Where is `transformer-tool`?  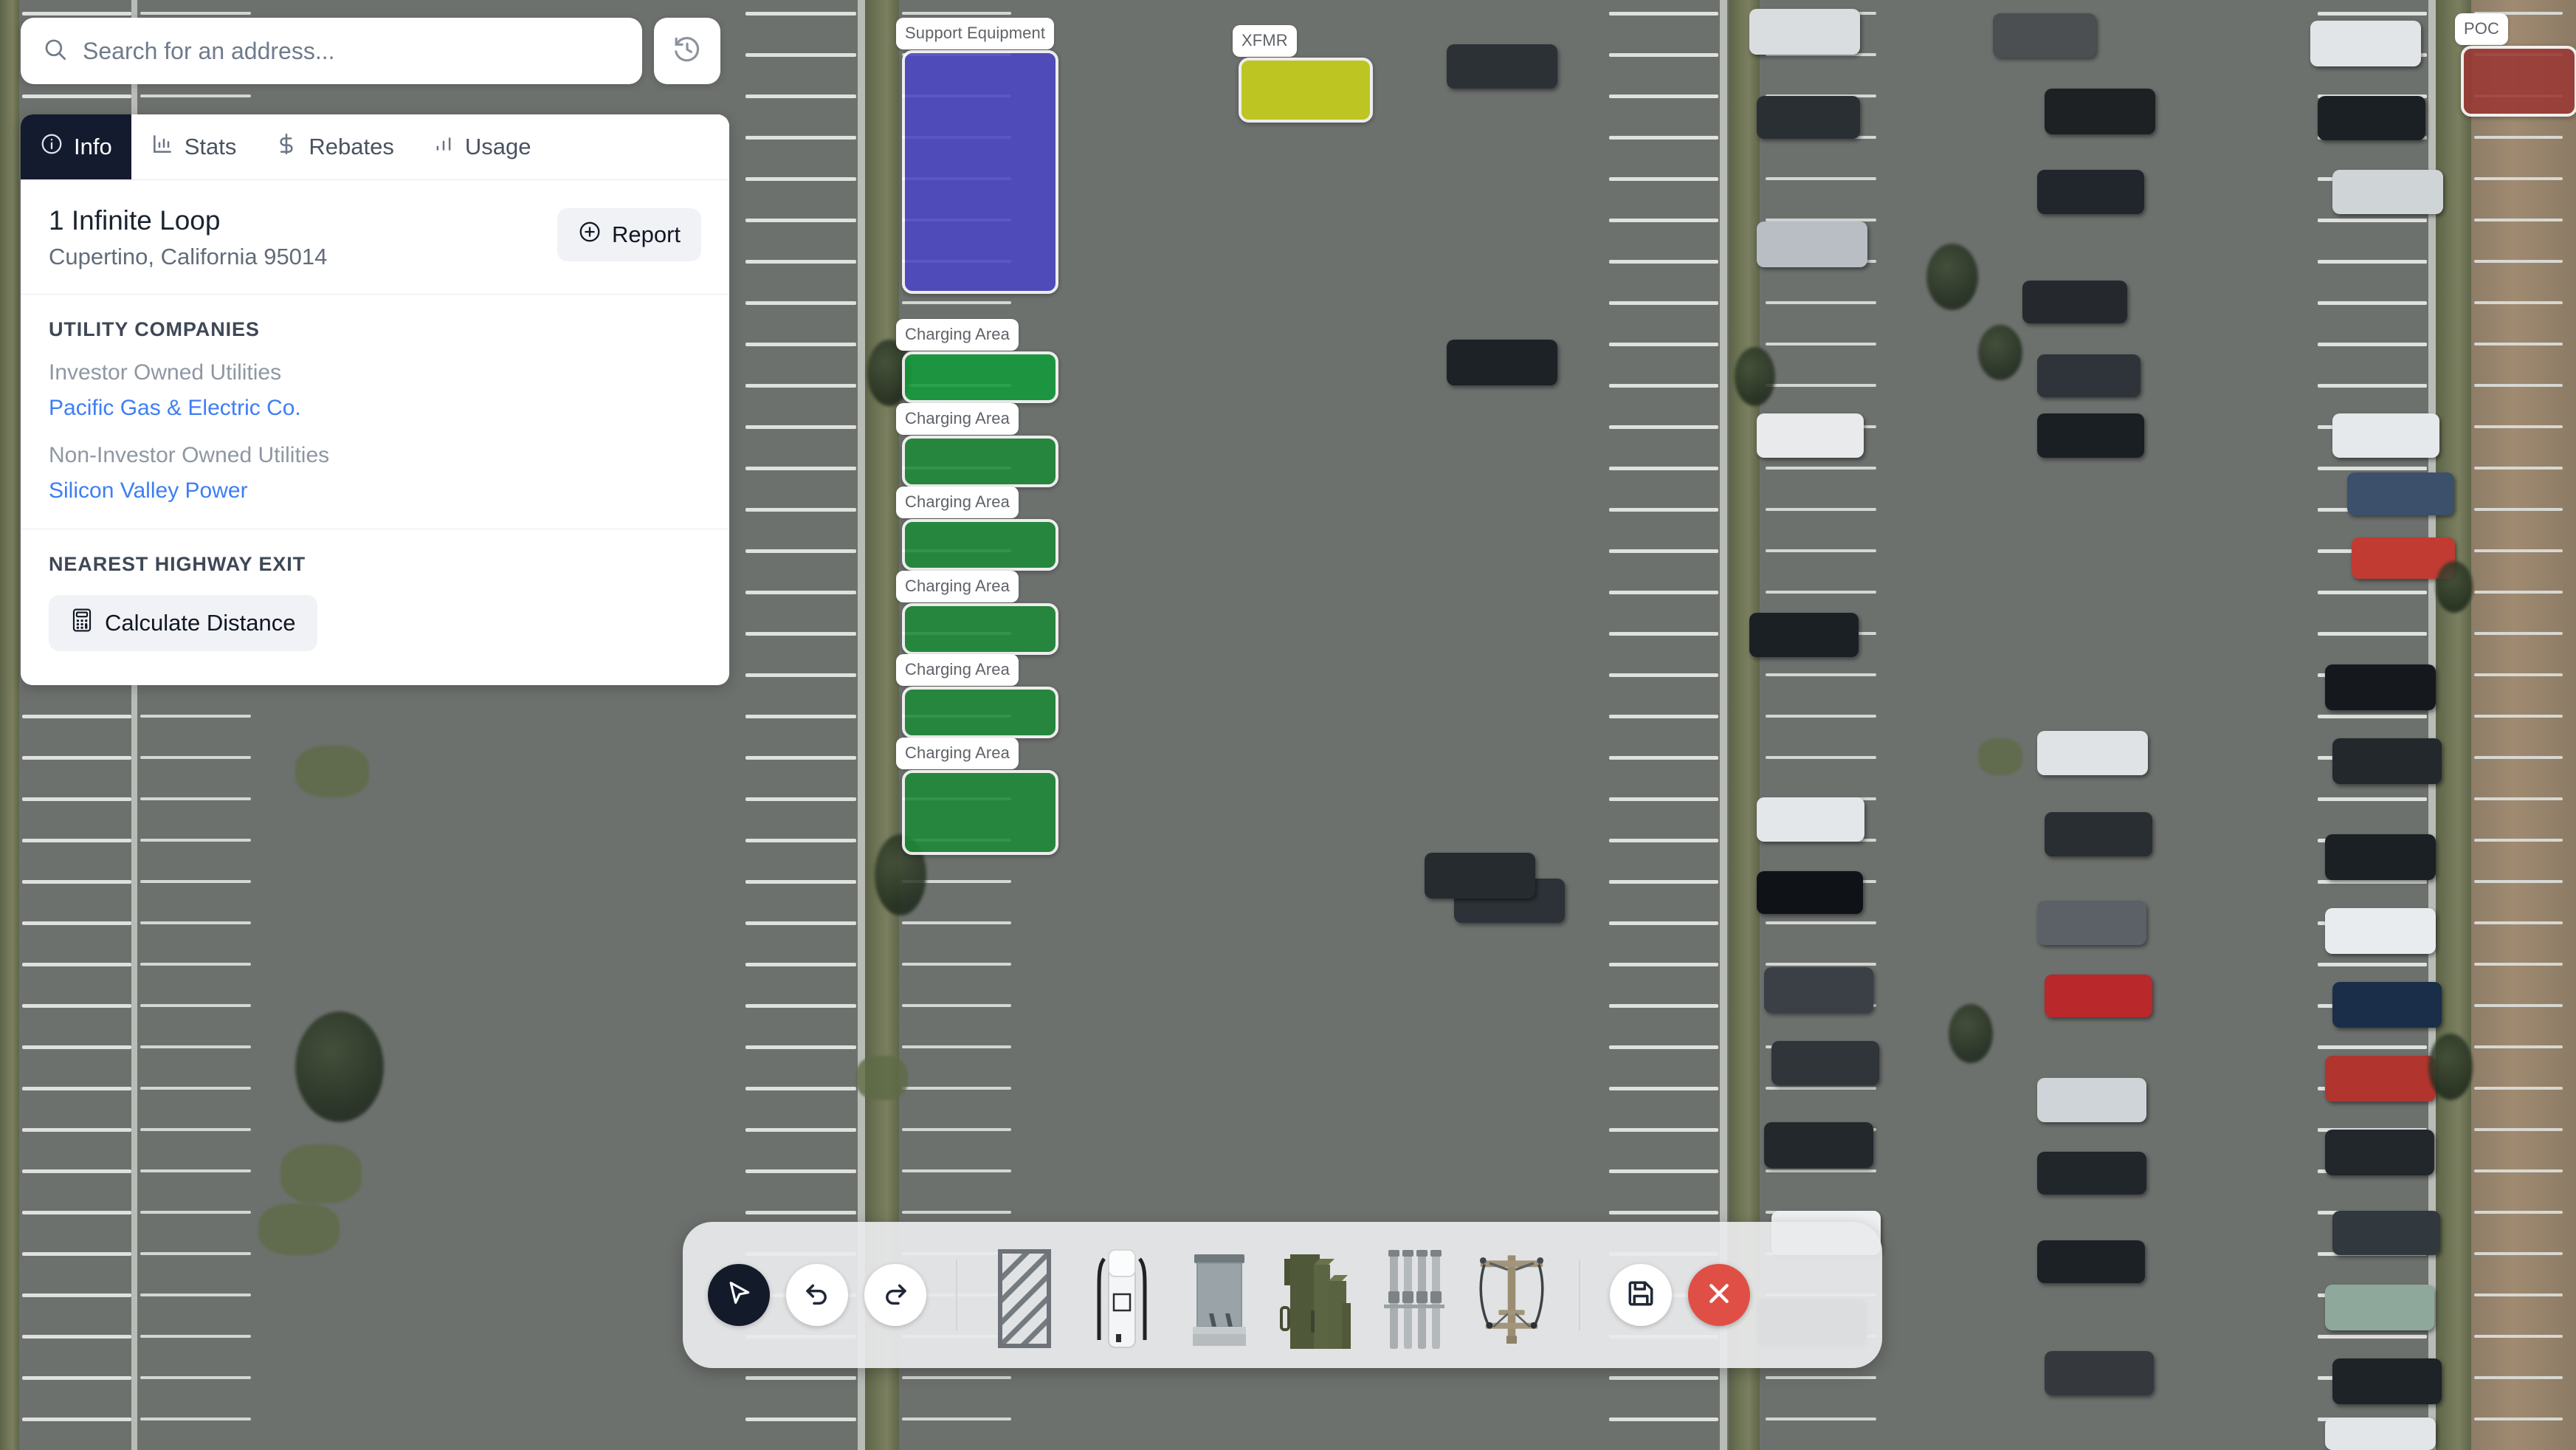
transformer-tool is located at coordinates (1220, 1295).